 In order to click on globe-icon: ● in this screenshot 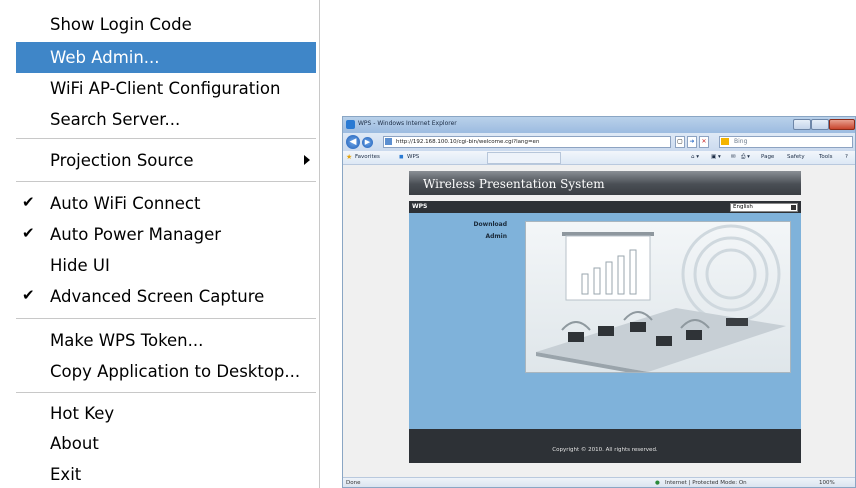, I will do `click(657, 483)`.